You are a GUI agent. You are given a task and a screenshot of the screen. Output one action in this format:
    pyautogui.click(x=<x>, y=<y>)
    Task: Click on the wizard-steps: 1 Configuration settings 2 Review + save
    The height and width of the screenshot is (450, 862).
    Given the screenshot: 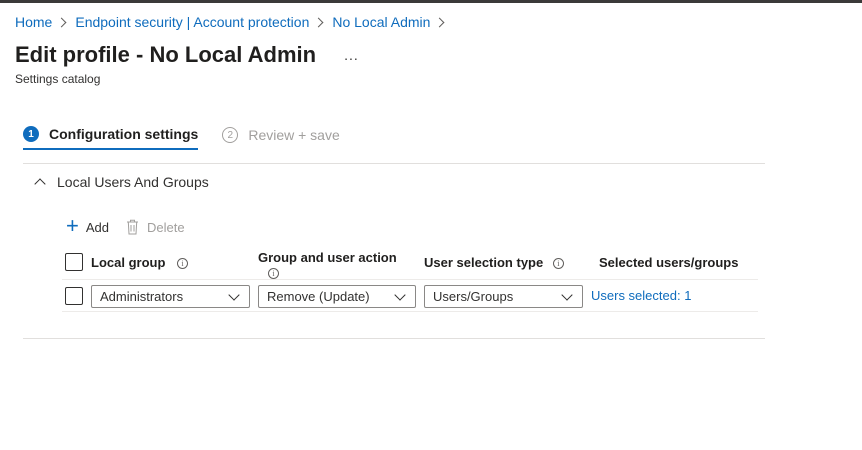 What is the action you would take?
    pyautogui.click(x=181, y=137)
    